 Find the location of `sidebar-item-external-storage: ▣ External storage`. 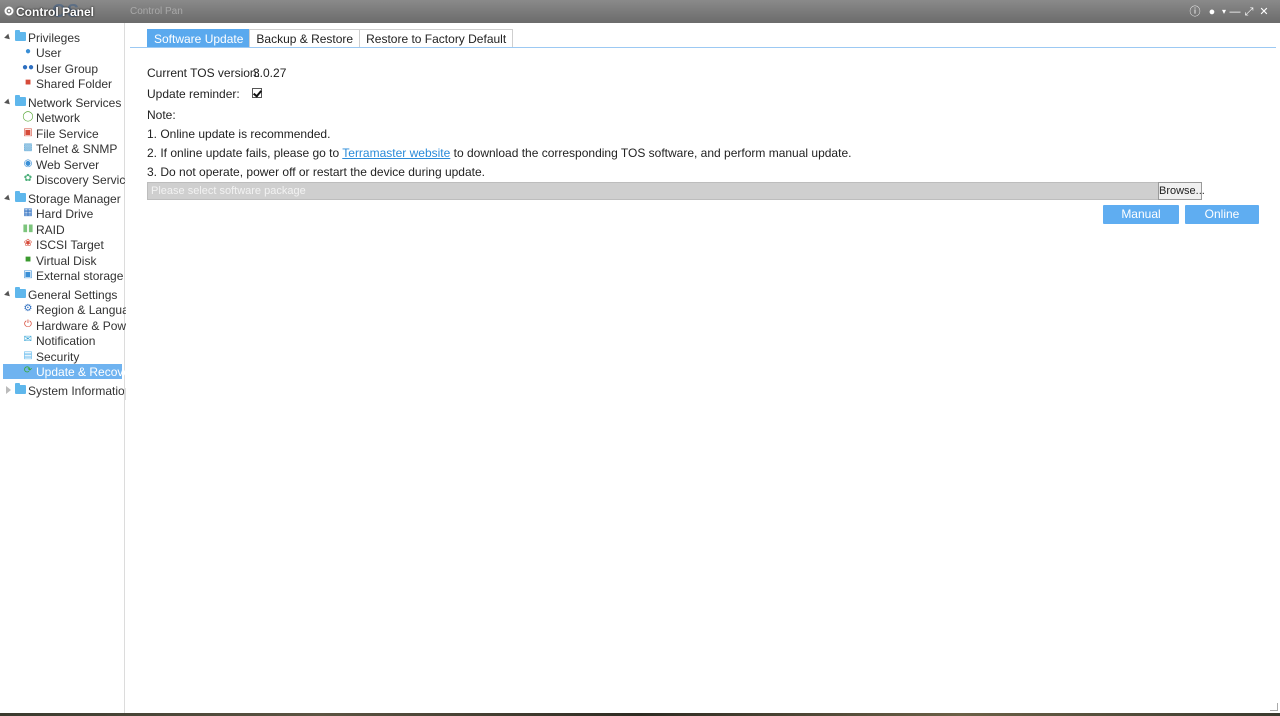

sidebar-item-external-storage: ▣ External storage is located at coordinates (63, 275).